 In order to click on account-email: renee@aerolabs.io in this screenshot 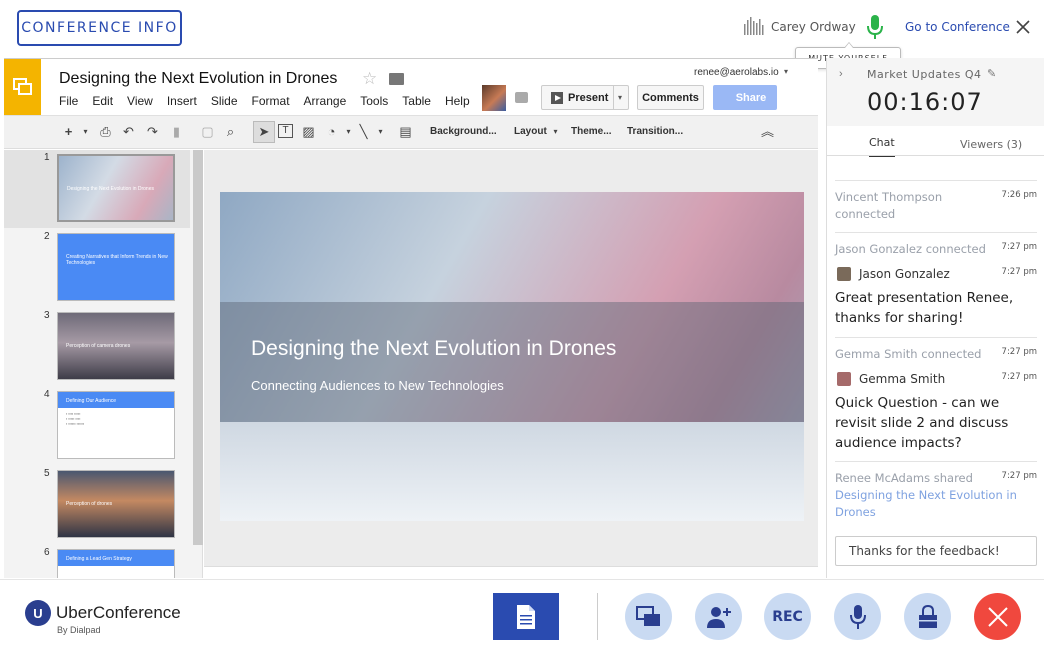, I will do `click(736, 72)`.